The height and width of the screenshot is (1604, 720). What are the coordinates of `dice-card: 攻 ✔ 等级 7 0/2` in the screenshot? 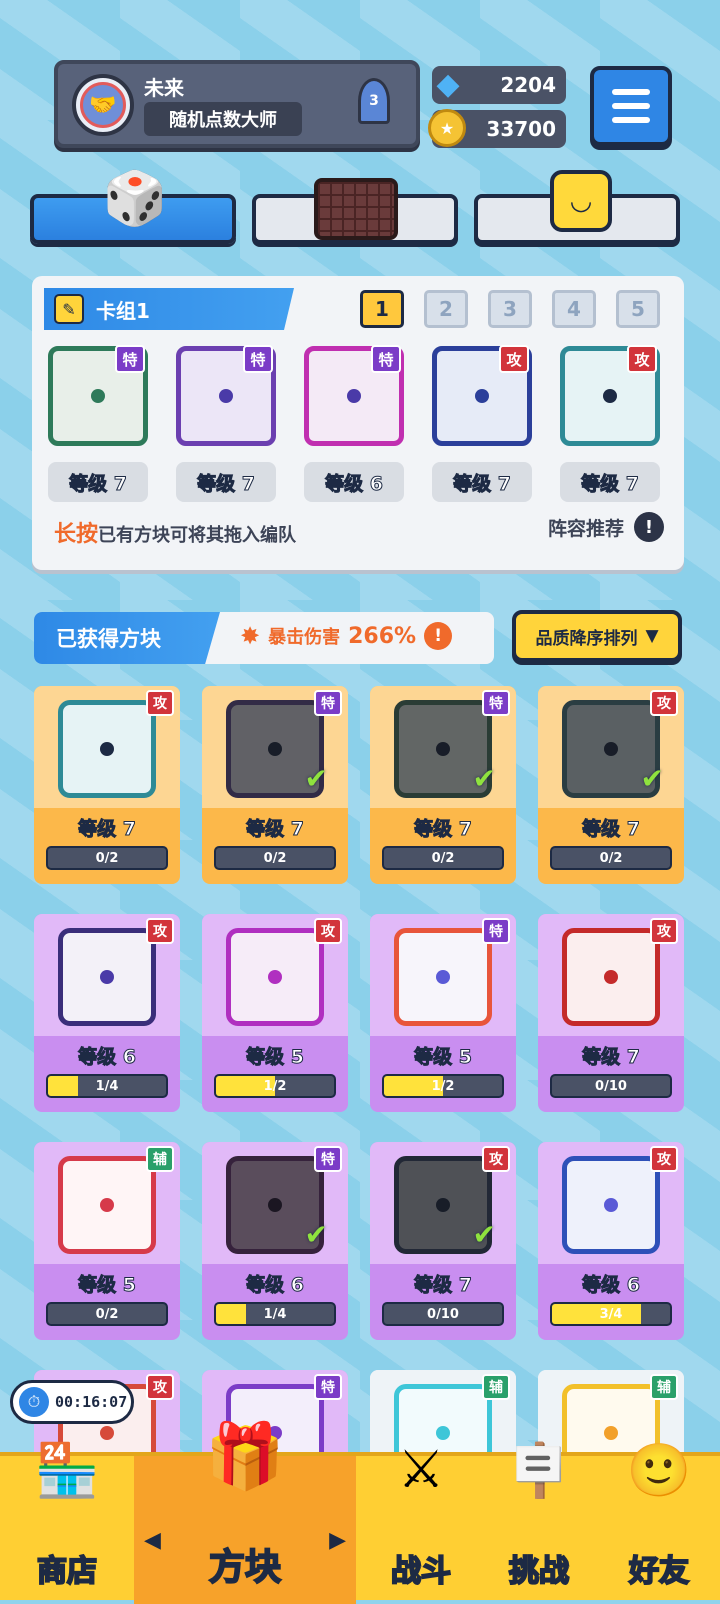 It's located at (611, 785).